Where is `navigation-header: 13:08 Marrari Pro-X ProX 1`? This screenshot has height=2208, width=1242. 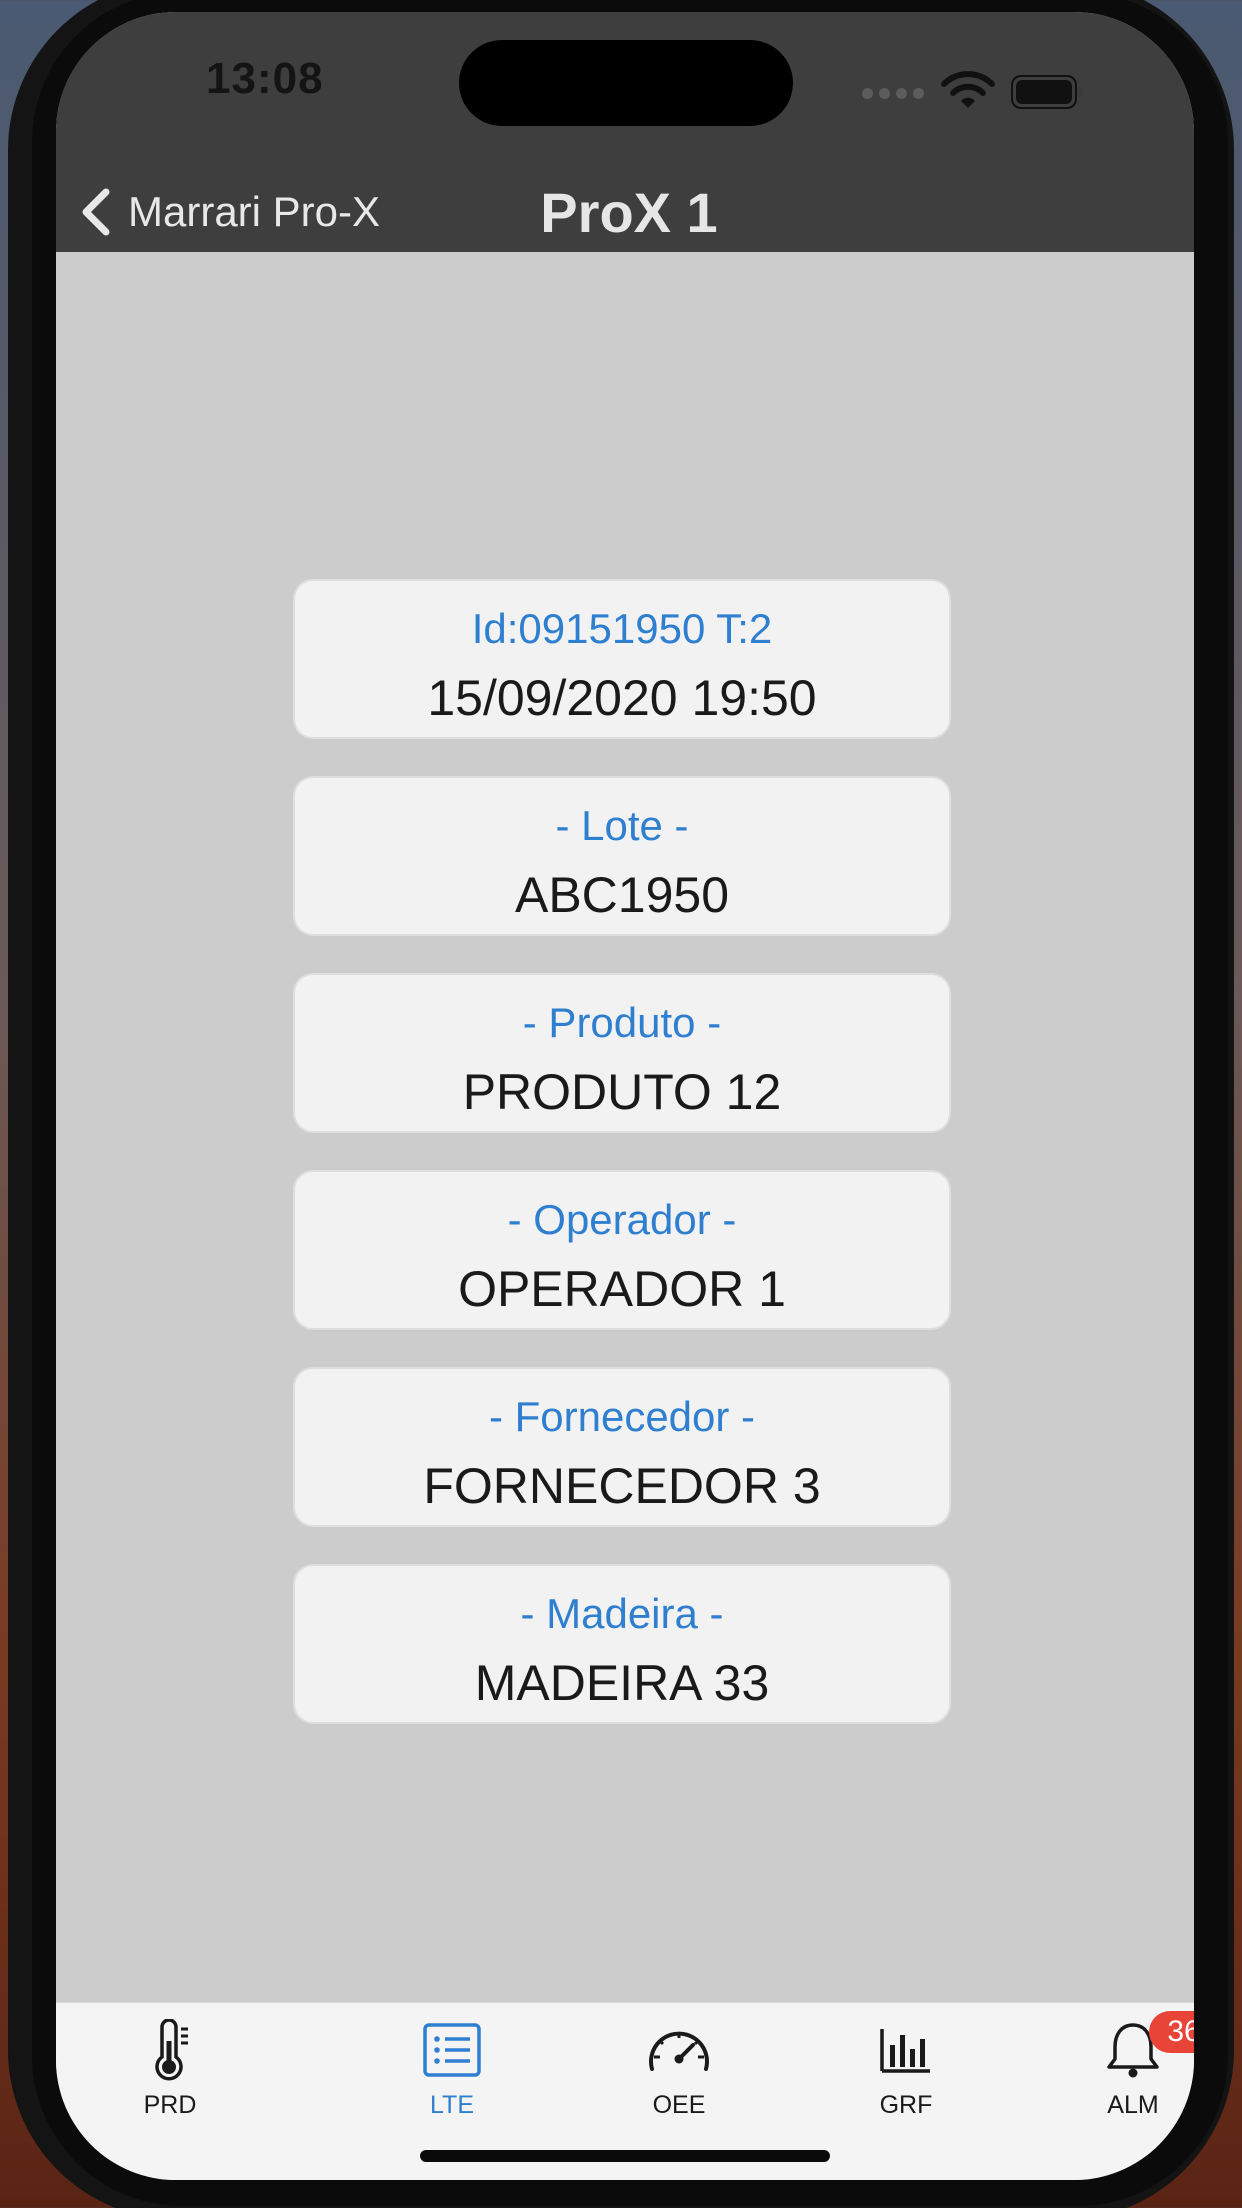
navigation-header: 13:08 Marrari Pro-X ProX 1 is located at coordinates (625, 132).